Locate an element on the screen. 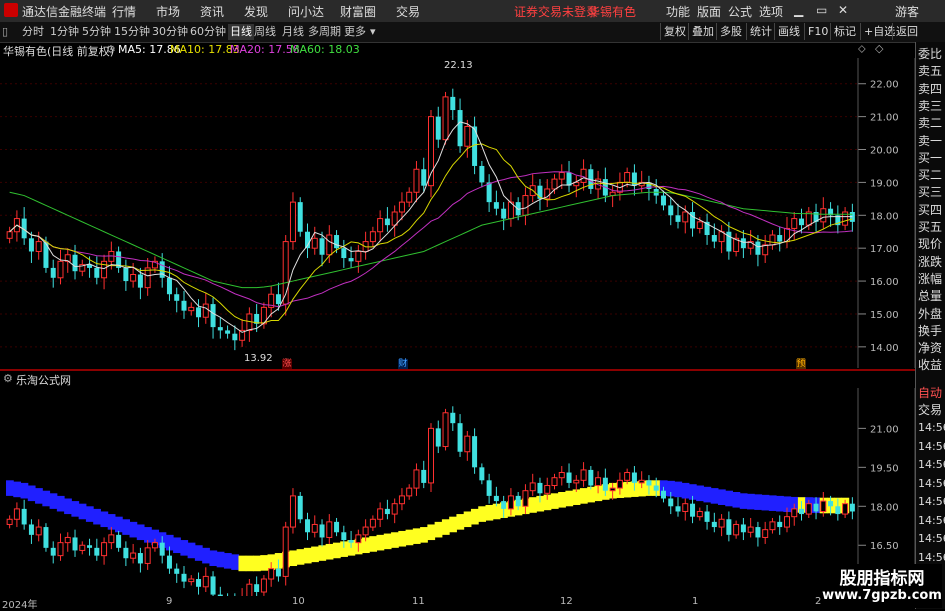  menu-formula: 公式 is located at coordinates (740, 11).